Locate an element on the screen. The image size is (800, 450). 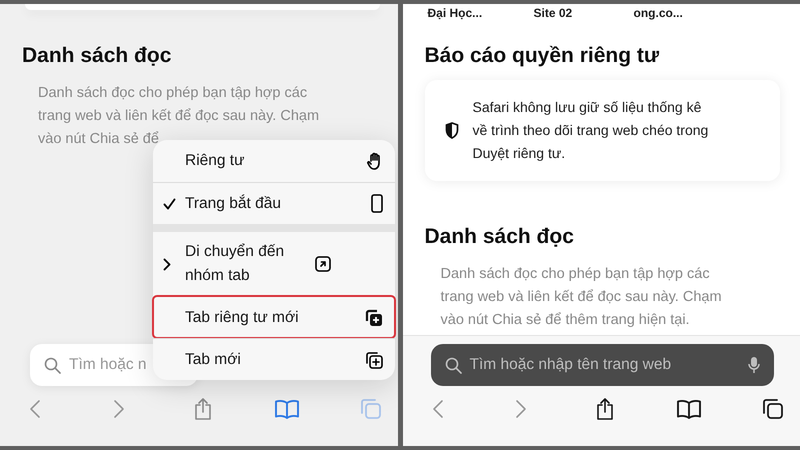
privacy-report-card: Safari không lưu giữ số liệu thống kê về trình theo dõi trang web chéo trong Duyệt riêng tư. is located at coordinates (602, 130).